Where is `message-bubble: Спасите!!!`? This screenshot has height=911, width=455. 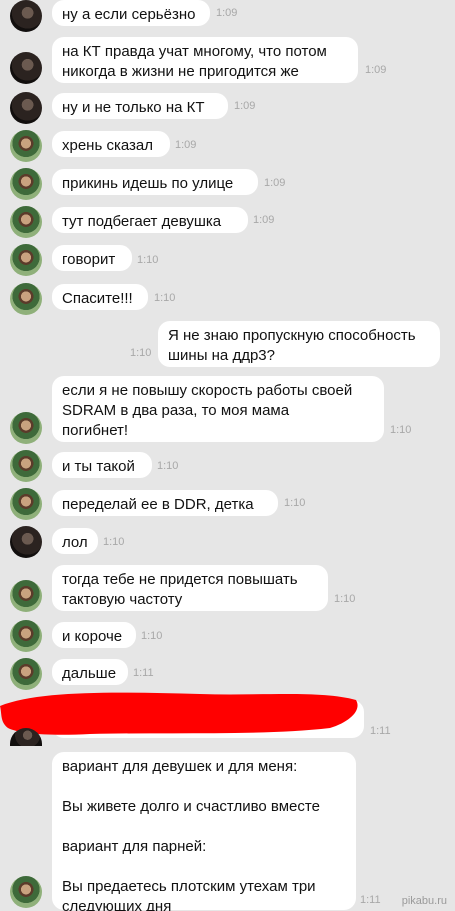 message-bubble: Спасите!!! is located at coordinates (100, 297).